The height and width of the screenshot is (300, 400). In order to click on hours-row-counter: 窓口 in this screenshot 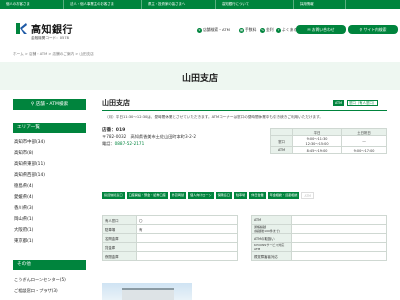, I will do `click(281, 141)`.